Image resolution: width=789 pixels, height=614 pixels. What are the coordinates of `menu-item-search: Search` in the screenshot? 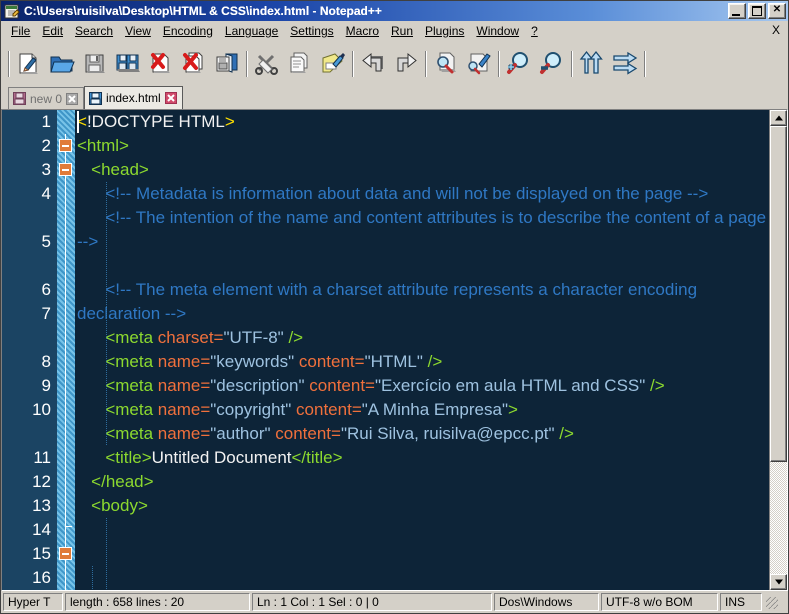 It's located at (94, 31).